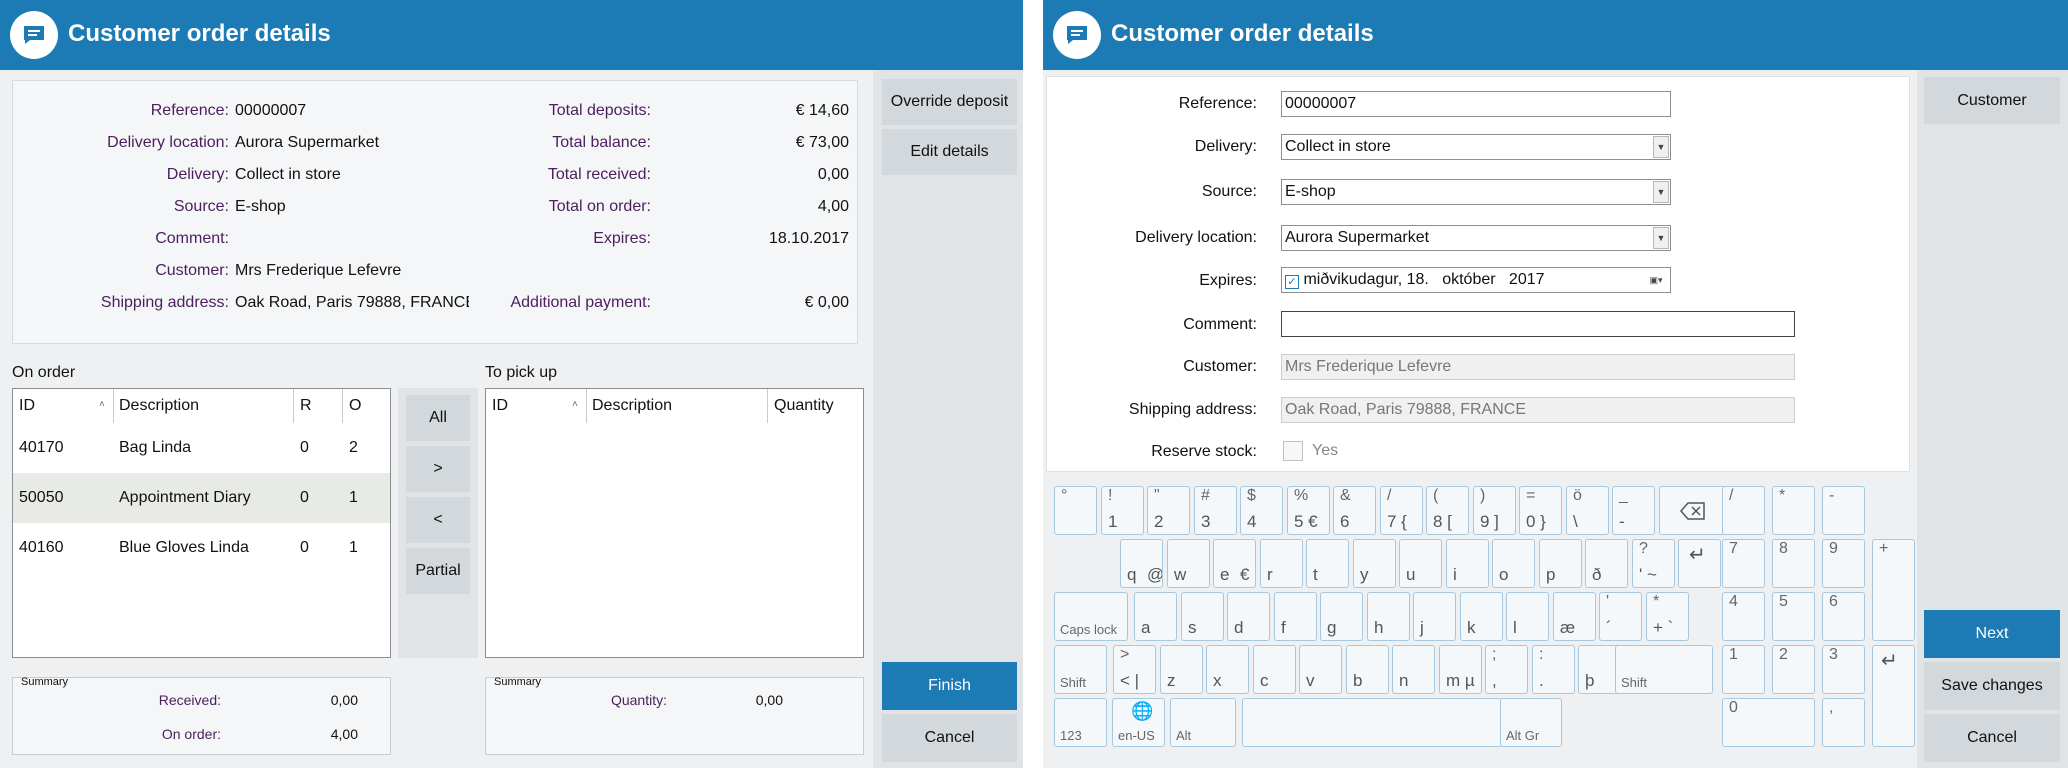 The height and width of the screenshot is (768, 2068). Describe the element at coordinates (1667, 616) in the screenshot. I see `key: * + `` at that location.